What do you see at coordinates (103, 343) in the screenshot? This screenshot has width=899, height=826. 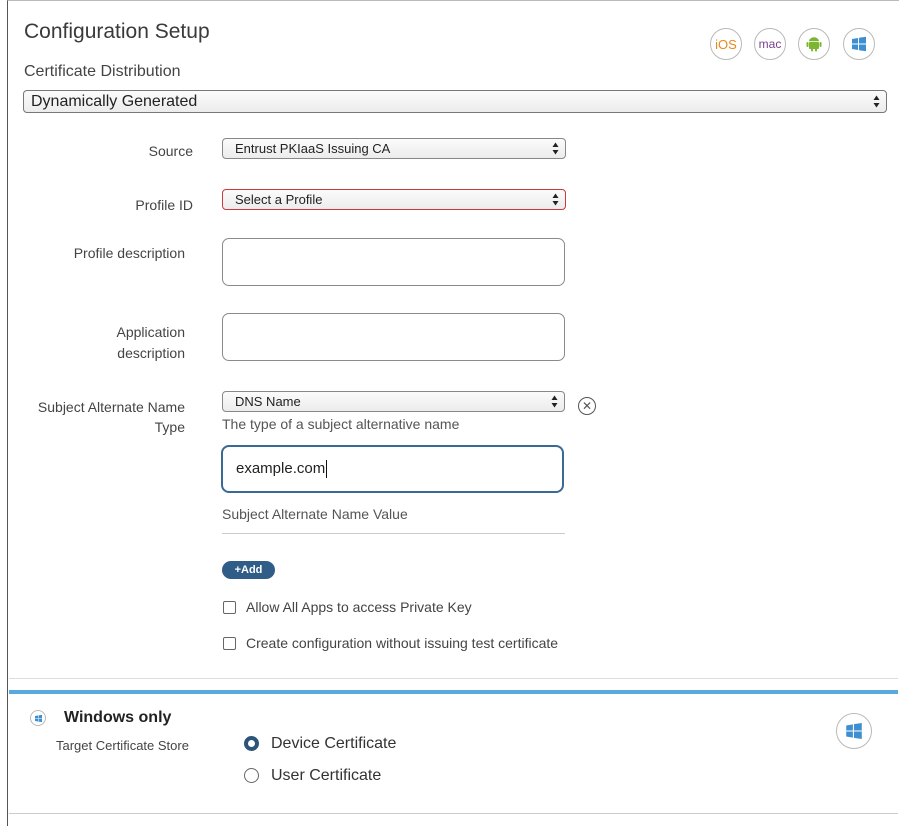 I see `application-description-label: Application description` at bounding box center [103, 343].